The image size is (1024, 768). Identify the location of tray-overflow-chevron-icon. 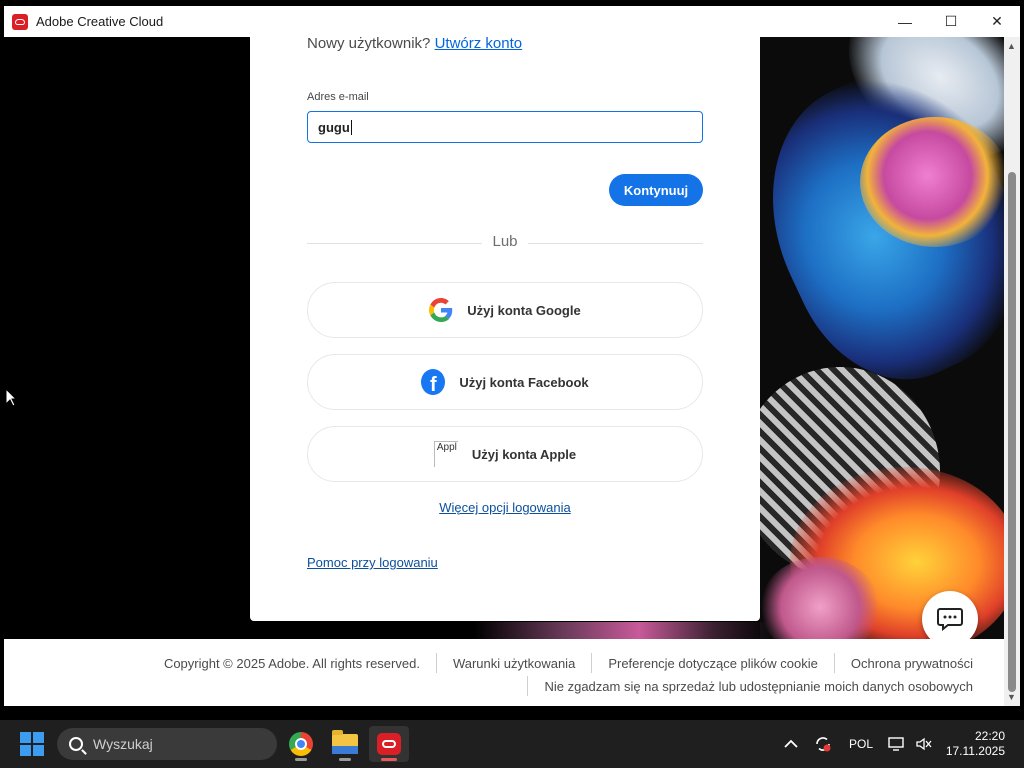
(791, 744).